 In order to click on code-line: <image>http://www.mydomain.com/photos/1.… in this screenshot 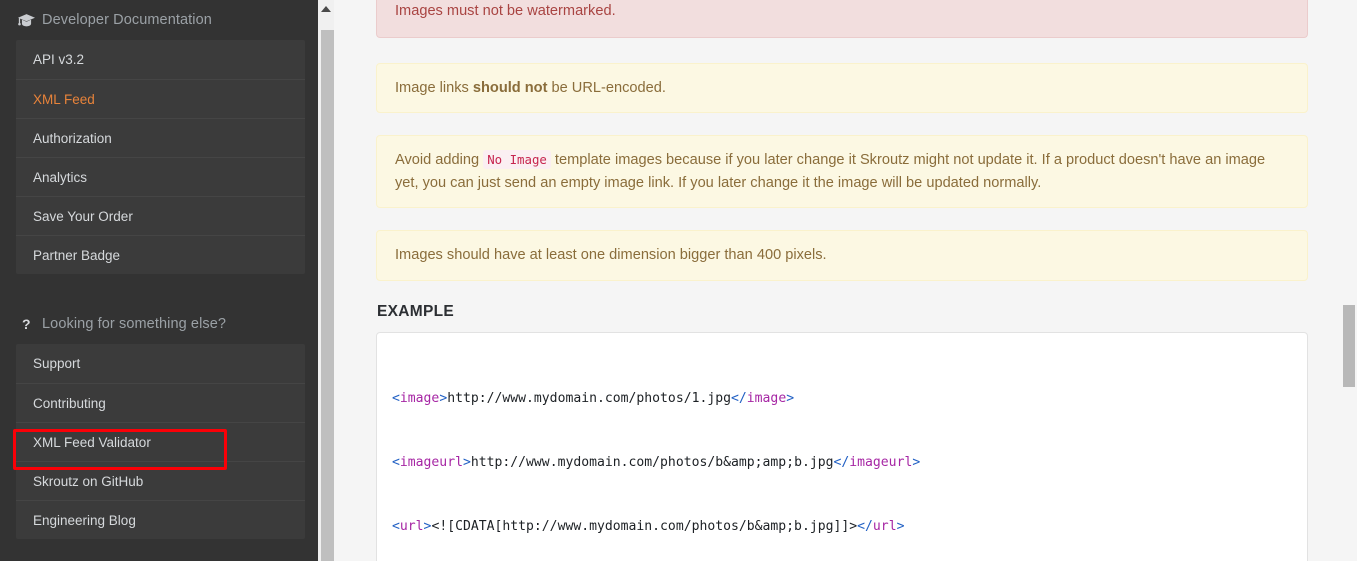, I will do `click(842, 398)`.